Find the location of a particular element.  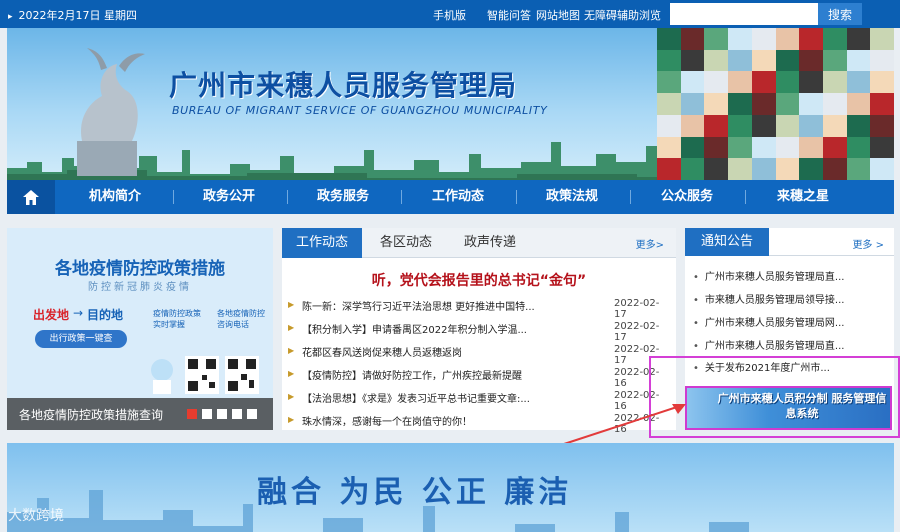

nav-item-about: 机构简介 is located at coordinates (115, 197).